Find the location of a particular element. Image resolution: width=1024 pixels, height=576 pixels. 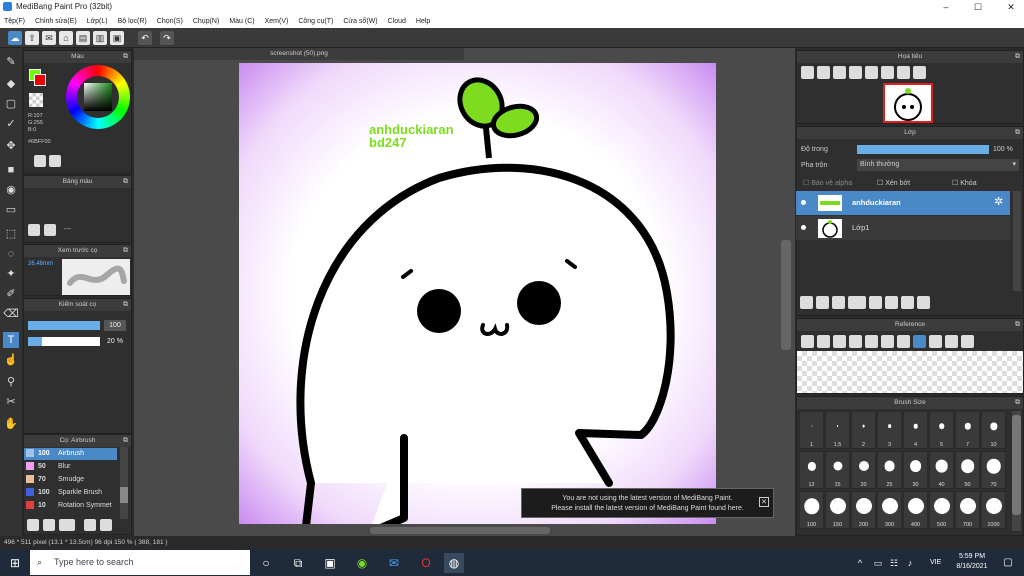

menu-filter: Bộ lọc(R) is located at coordinates (132, 21).